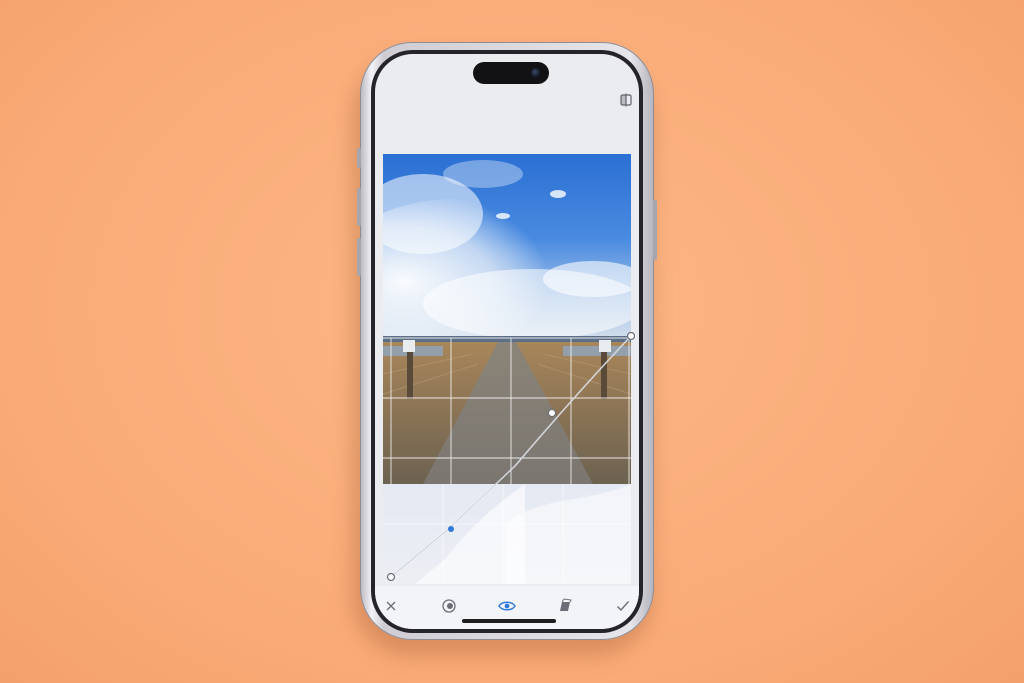 The width and height of the screenshot is (1024, 683). I want to click on edited-photo, so click(507, 319).